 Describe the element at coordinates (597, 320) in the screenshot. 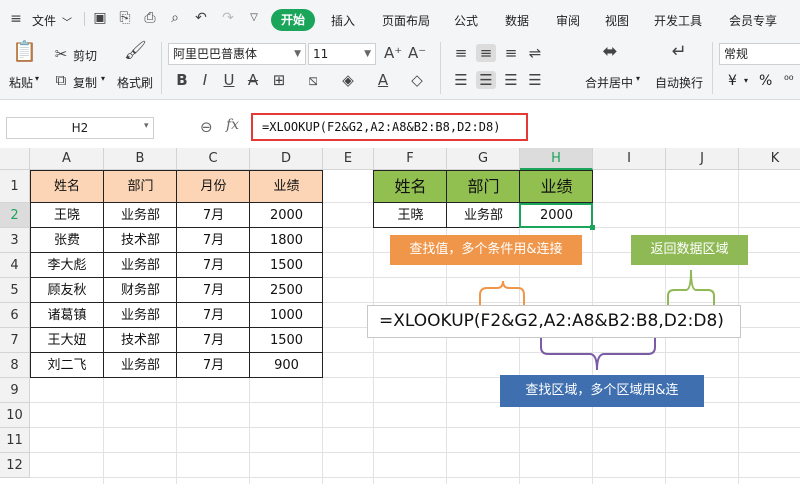

I see `annotation-braces` at that location.